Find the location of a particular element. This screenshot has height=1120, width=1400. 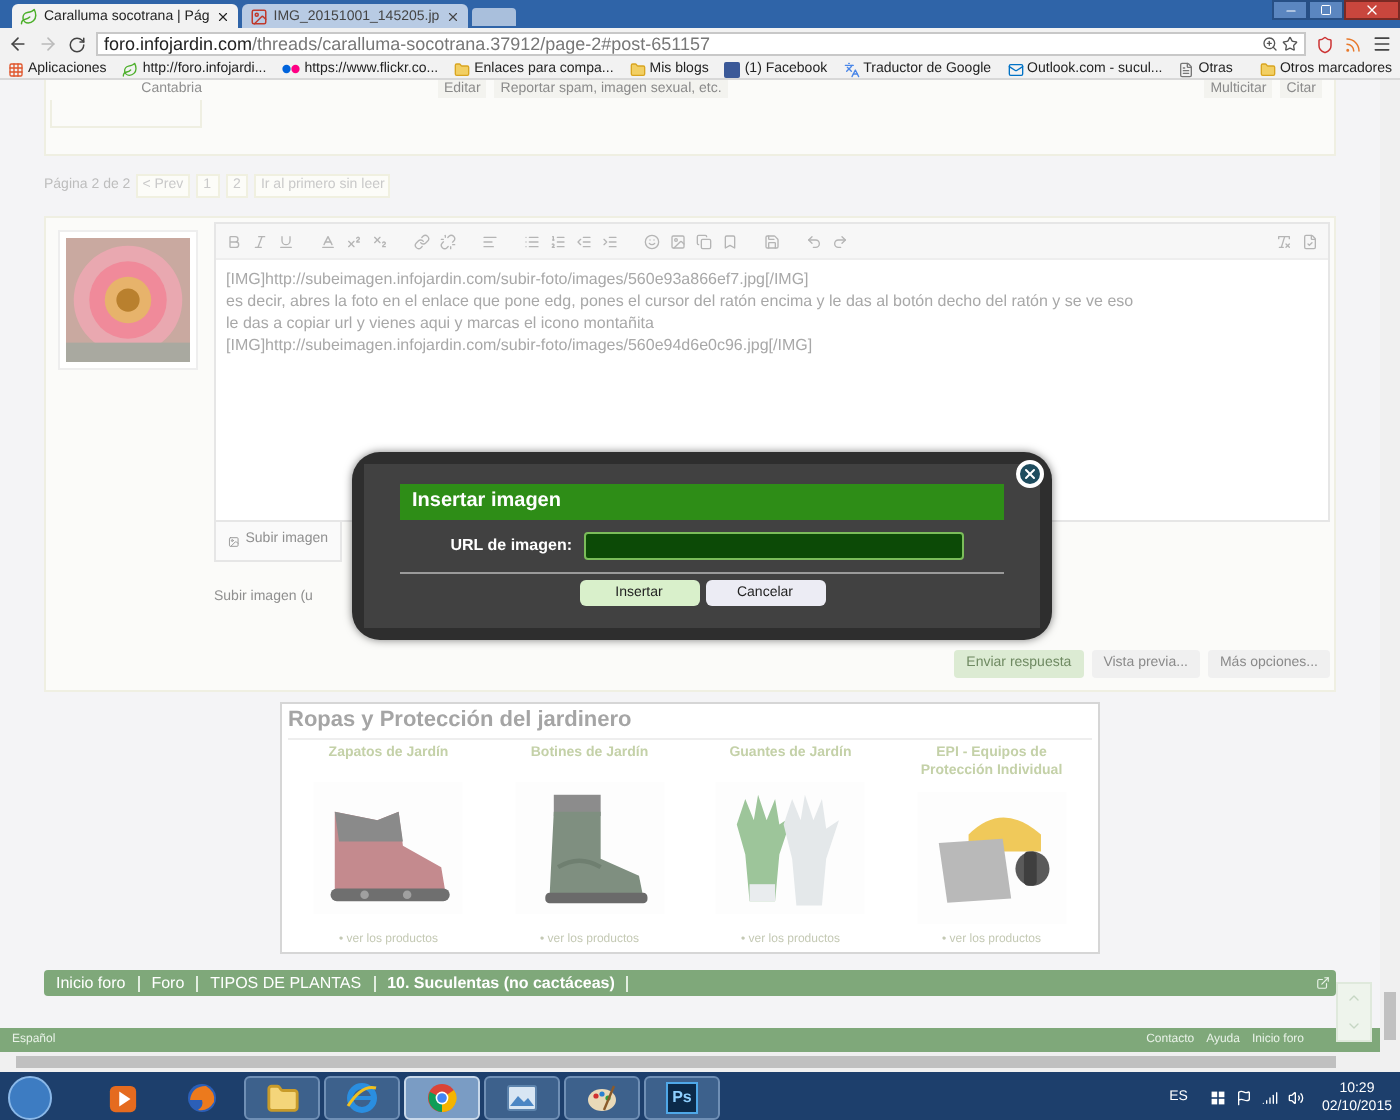

photoshop-icon: Ps is located at coordinates (682, 1098).